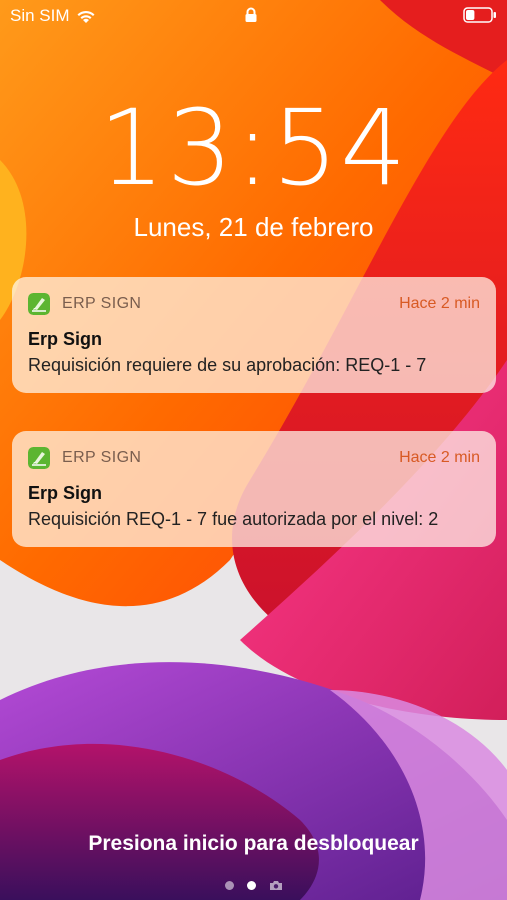 The image size is (507, 900). Describe the element at coordinates (227, 365) in the screenshot. I see `notification-body: Requisición requiere de su aprobación` at that location.